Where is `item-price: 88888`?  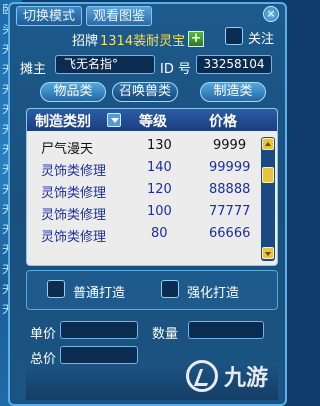 item-price: 88888 is located at coordinates (230, 189).